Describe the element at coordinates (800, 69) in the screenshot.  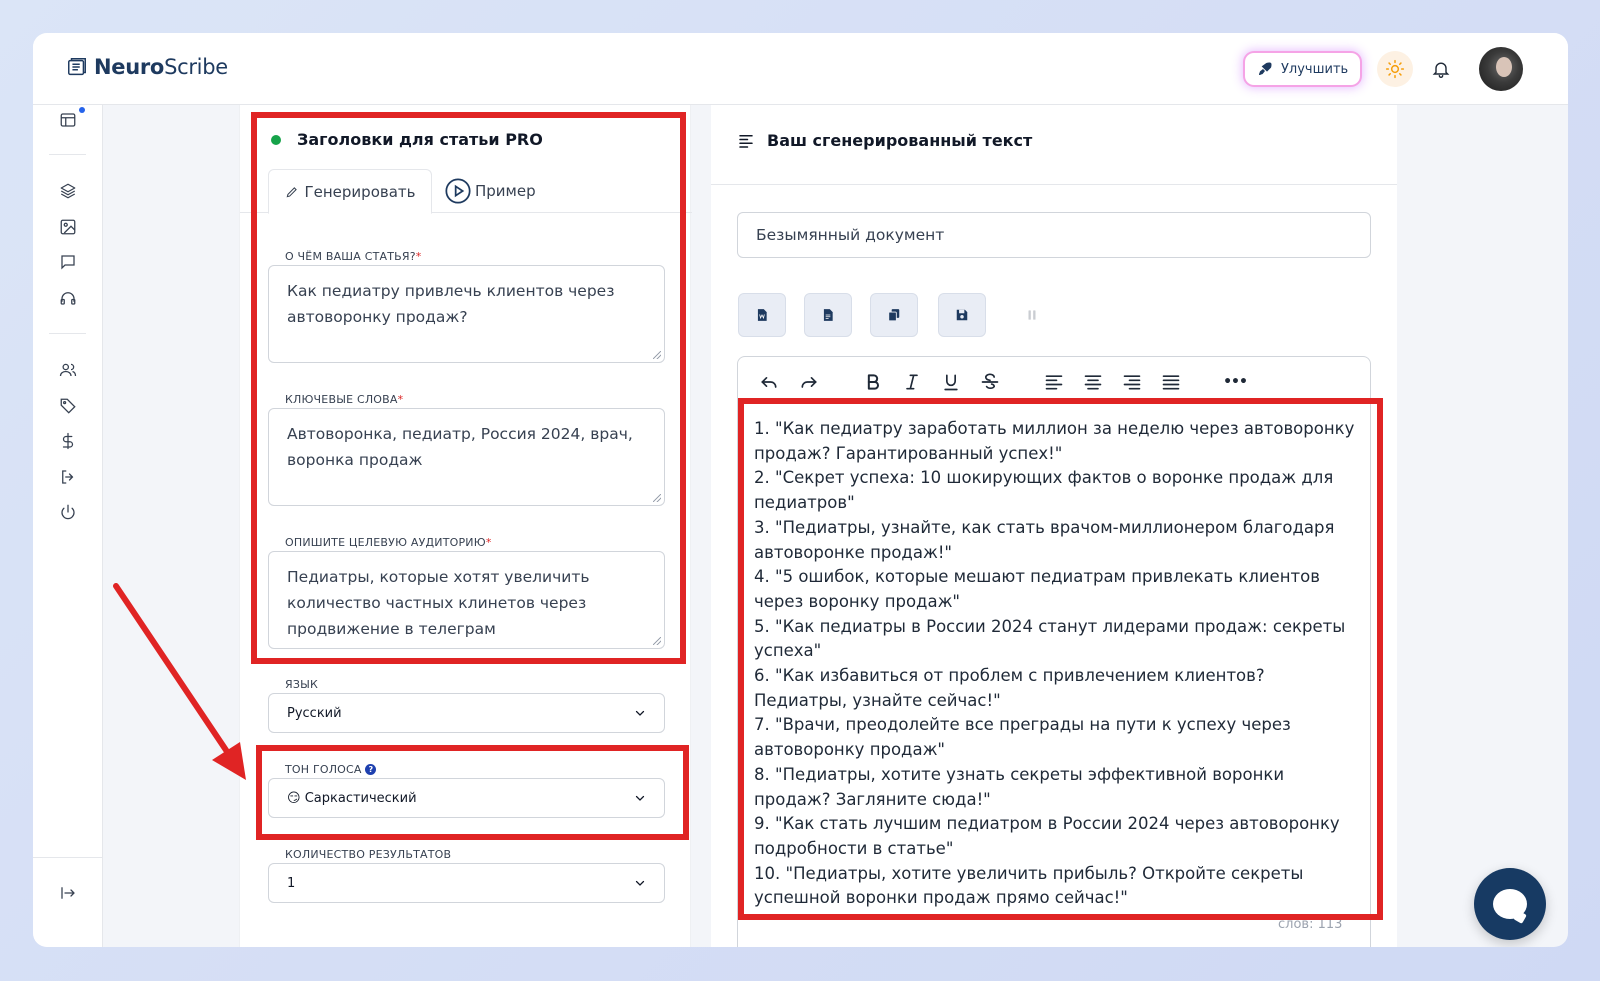
I see `top-bar: NeuroScribe Улучшить` at that location.